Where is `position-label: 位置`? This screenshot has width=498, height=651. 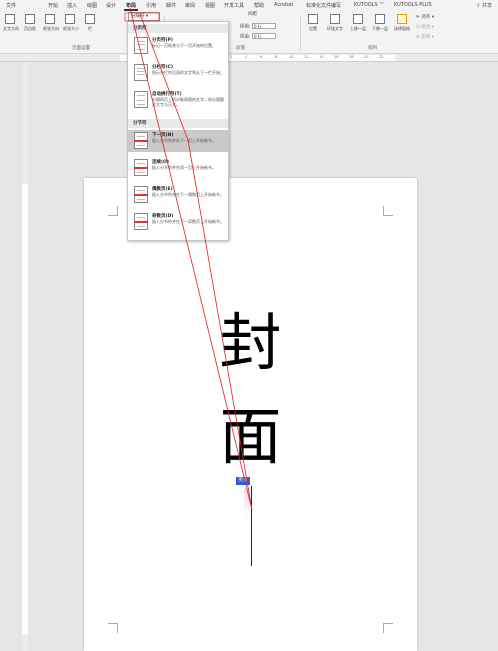
position-label: 位置 is located at coordinates (313, 28).